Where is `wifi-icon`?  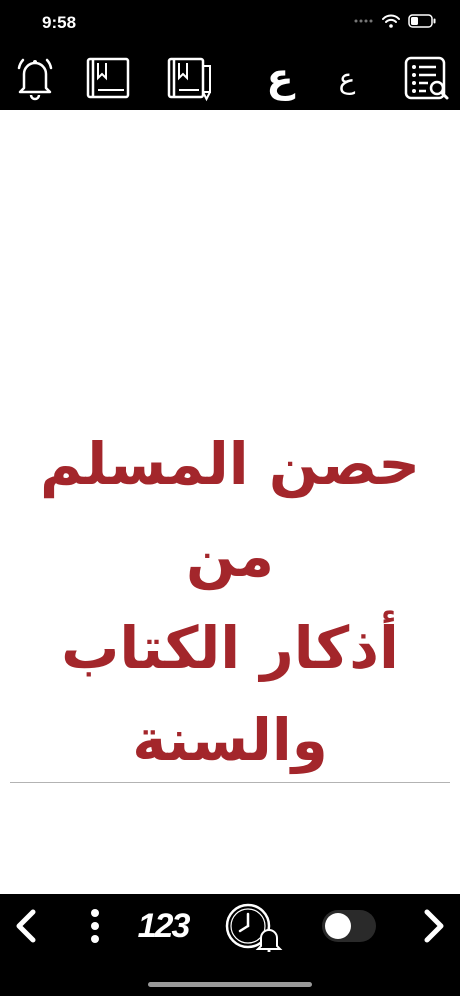
wifi-icon is located at coordinates (391, 21).